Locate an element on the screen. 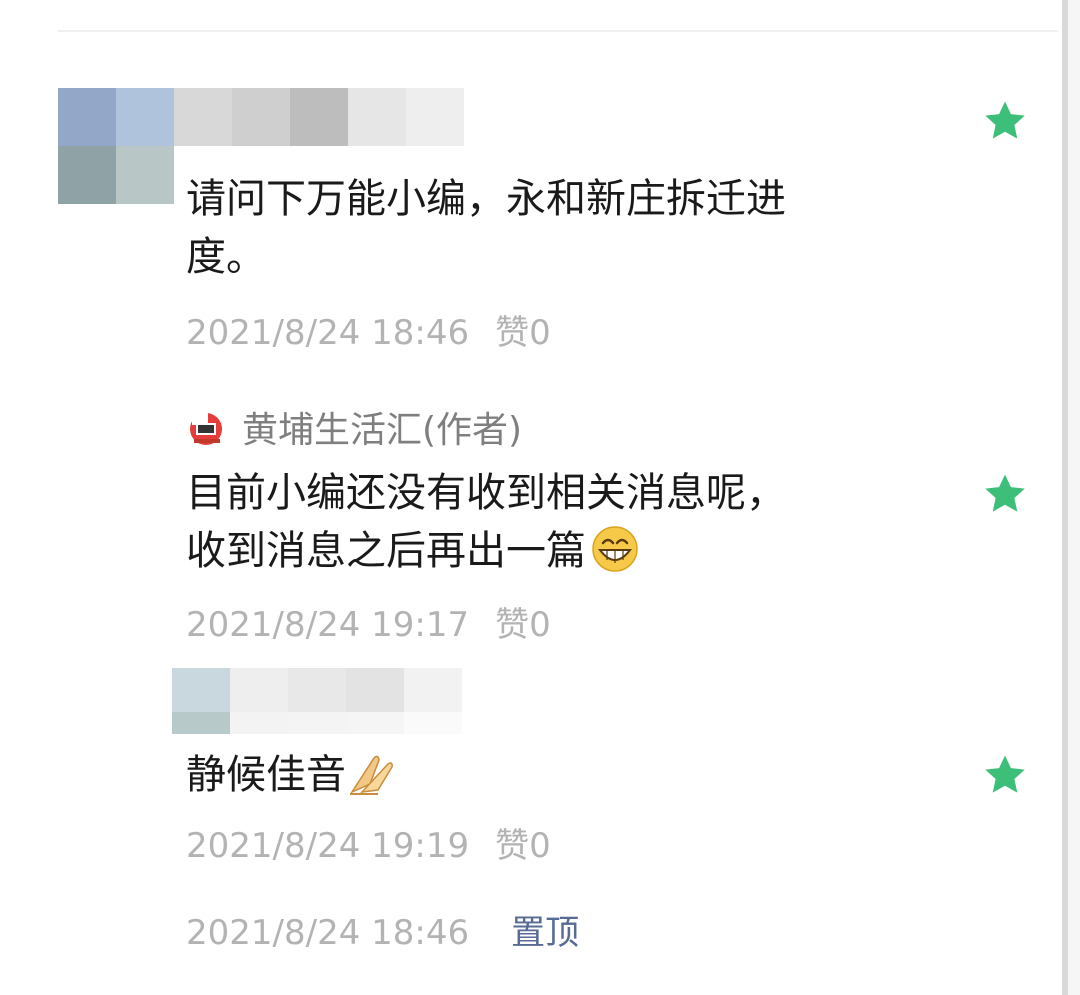 This screenshot has height=995, width=1080. comment-text: 请问下万能小编，永和新庄拆迁进 度。 is located at coordinates (486, 228).